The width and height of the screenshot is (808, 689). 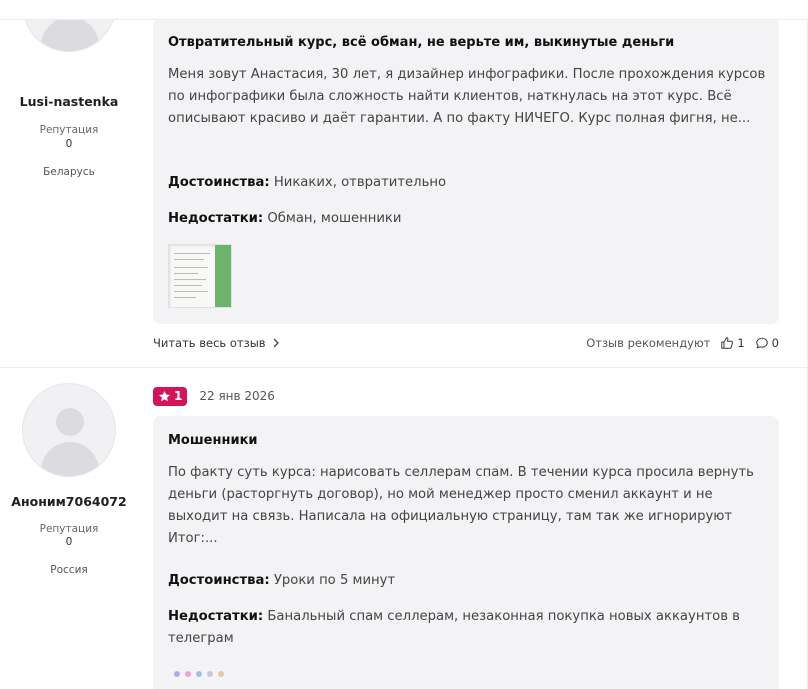 I want to click on pros-text: Уроки по 5 минут, so click(x=334, y=580).